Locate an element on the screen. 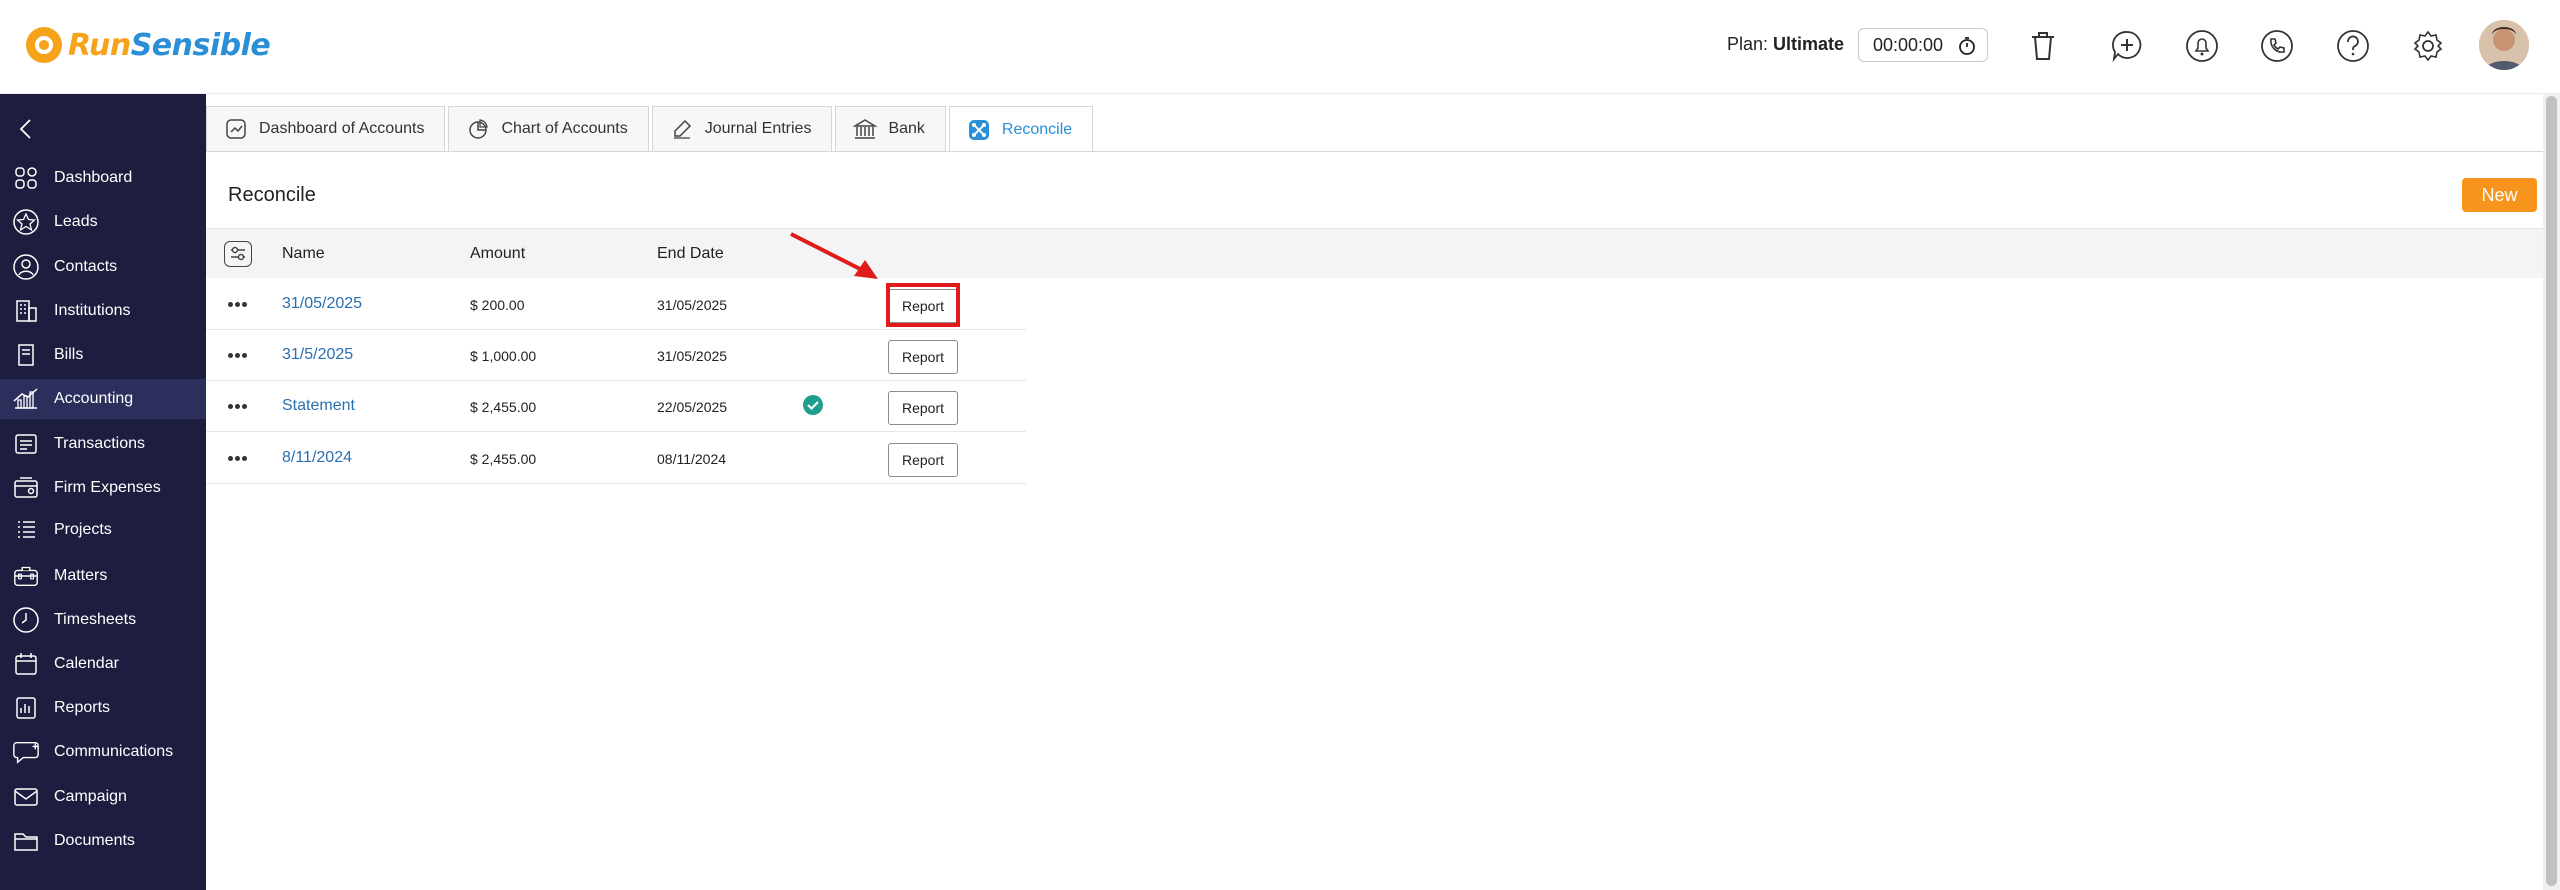 This screenshot has height=890, width=2560. sidebar-item-label: Projects is located at coordinates (83, 529).